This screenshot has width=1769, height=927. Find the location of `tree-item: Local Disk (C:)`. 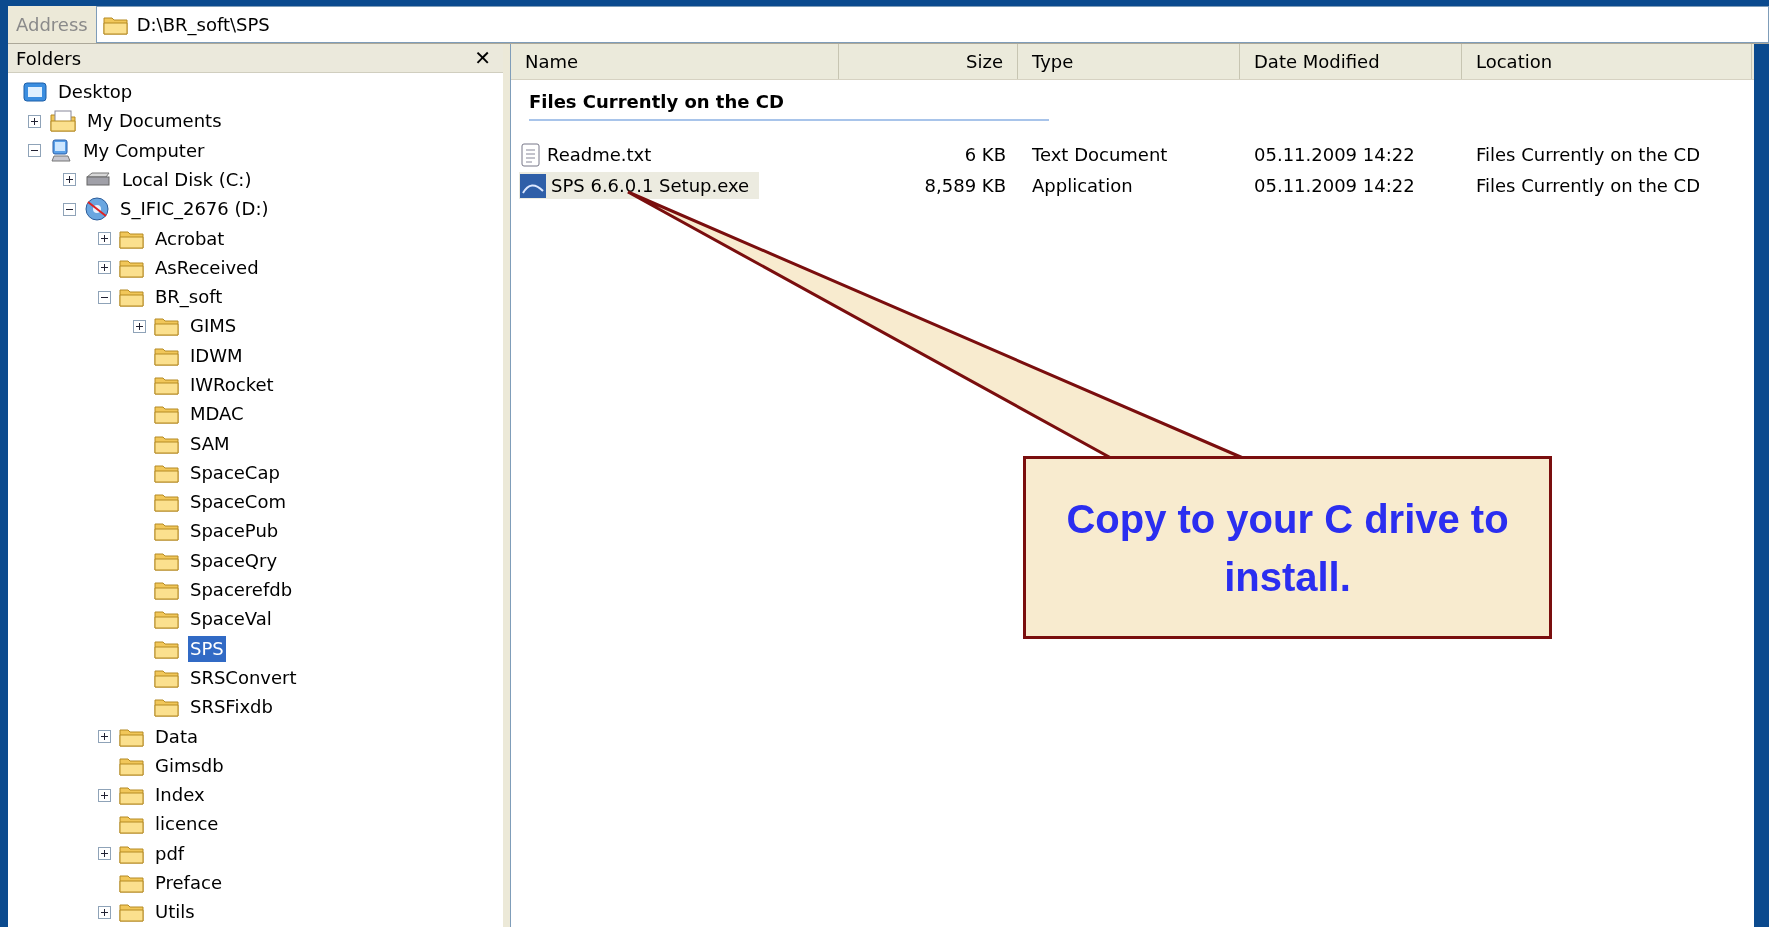

tree-item: Local Disk (C:) is located at coordinates (187, 179).